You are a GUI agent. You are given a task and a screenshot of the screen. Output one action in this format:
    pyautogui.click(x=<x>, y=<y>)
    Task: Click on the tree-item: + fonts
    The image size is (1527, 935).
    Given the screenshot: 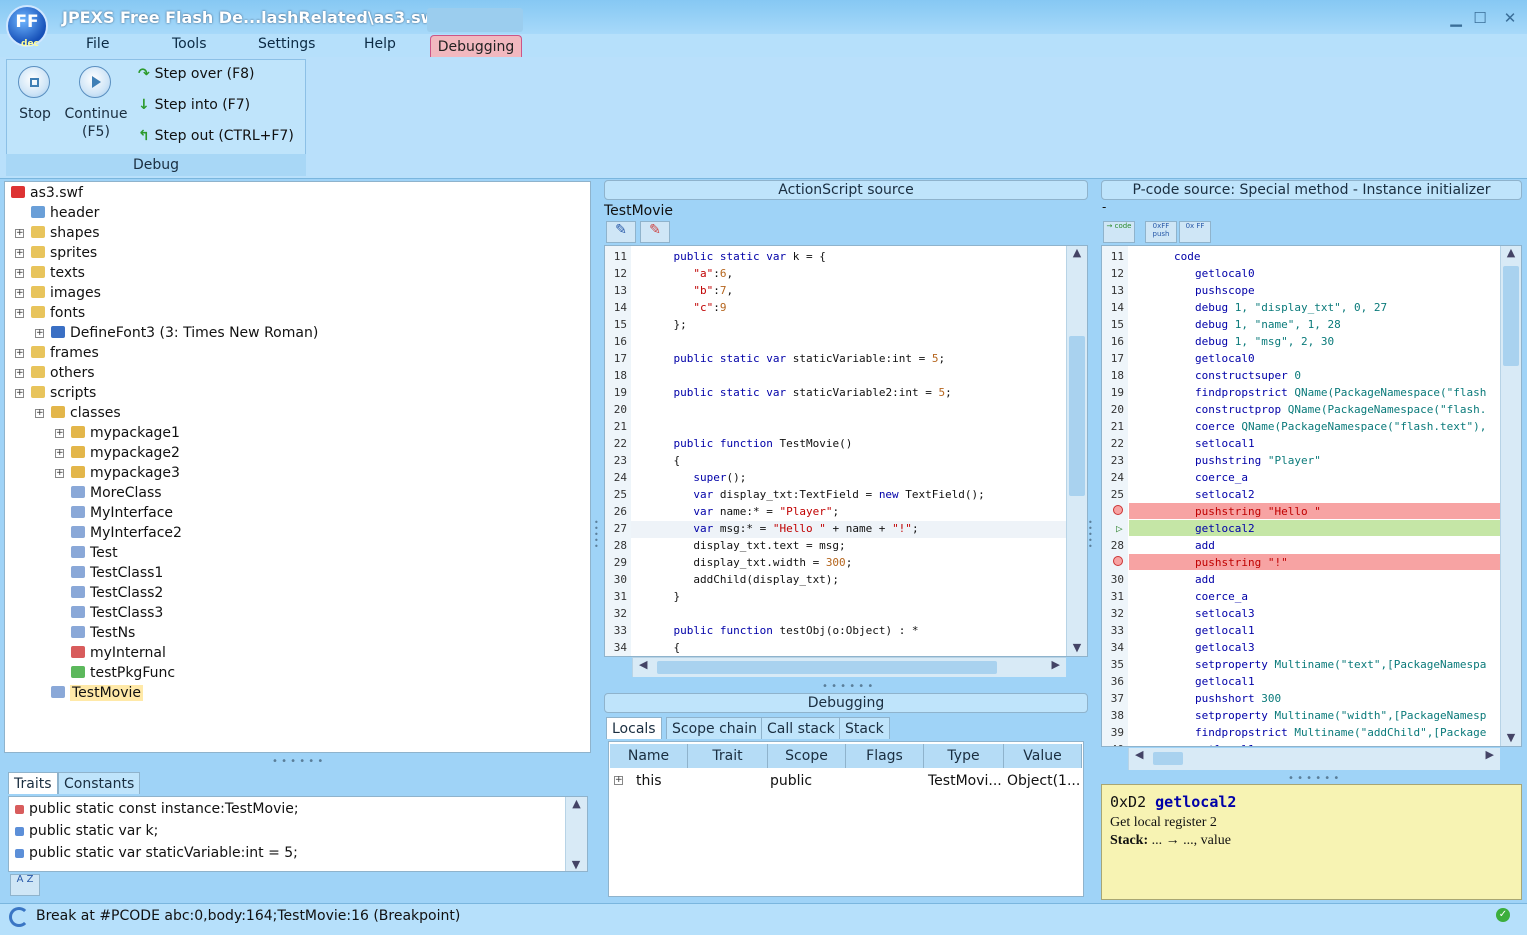 What is the action you would take?
    pyautogui.click(x=50, y=313)
    